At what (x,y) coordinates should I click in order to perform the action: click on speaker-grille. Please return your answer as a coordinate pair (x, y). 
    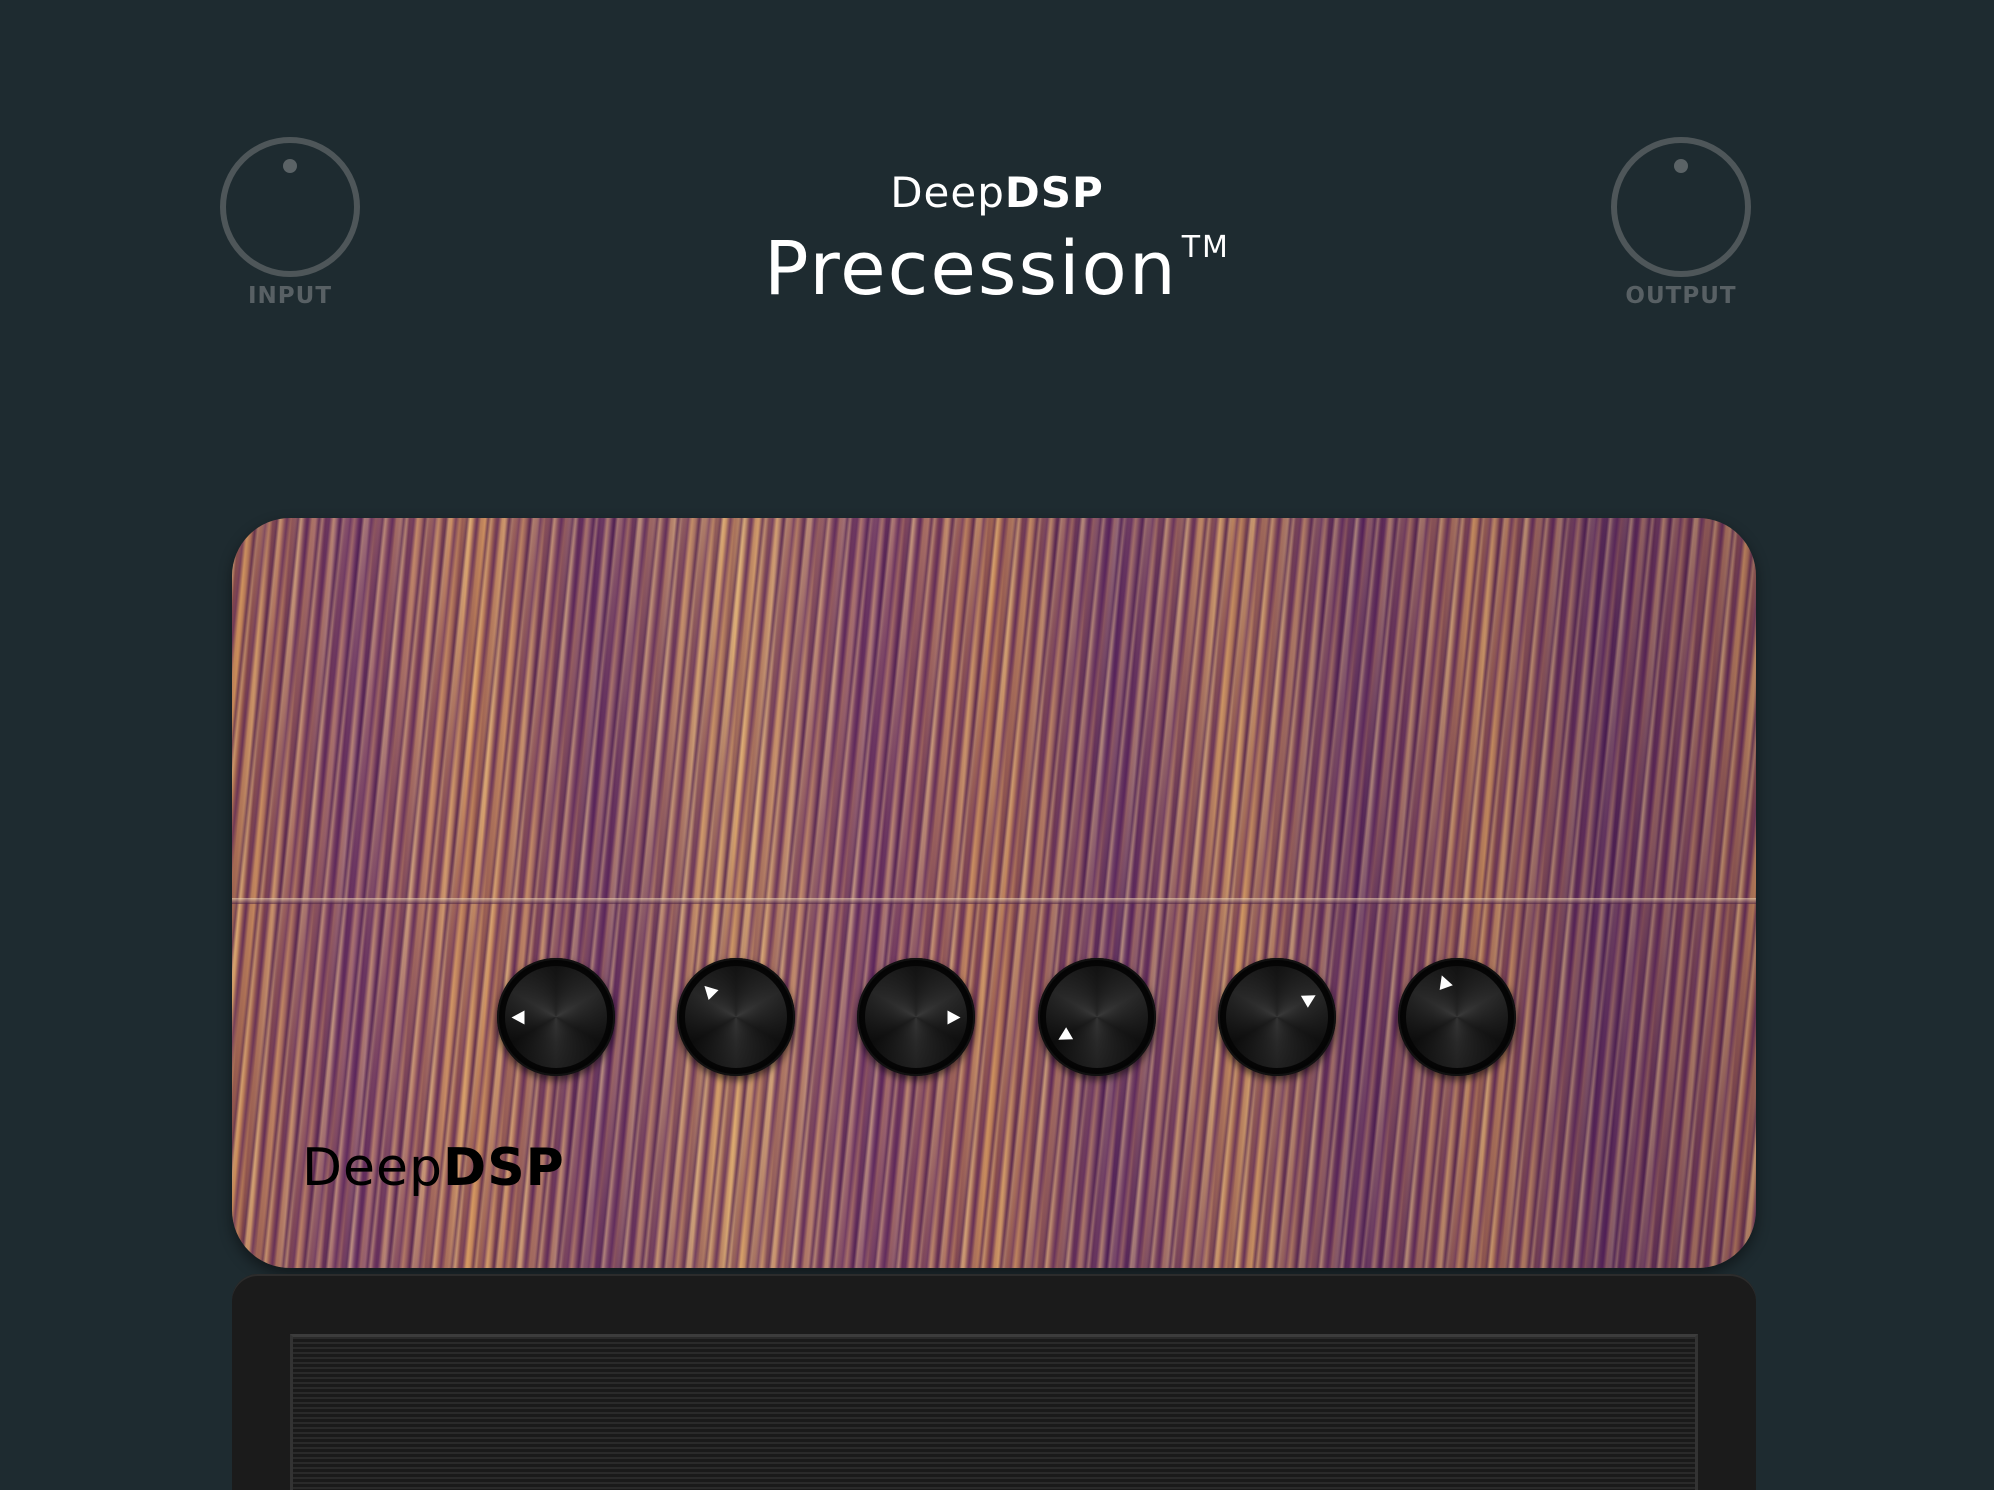
    Looking at the image, I should click on (994, 1412).